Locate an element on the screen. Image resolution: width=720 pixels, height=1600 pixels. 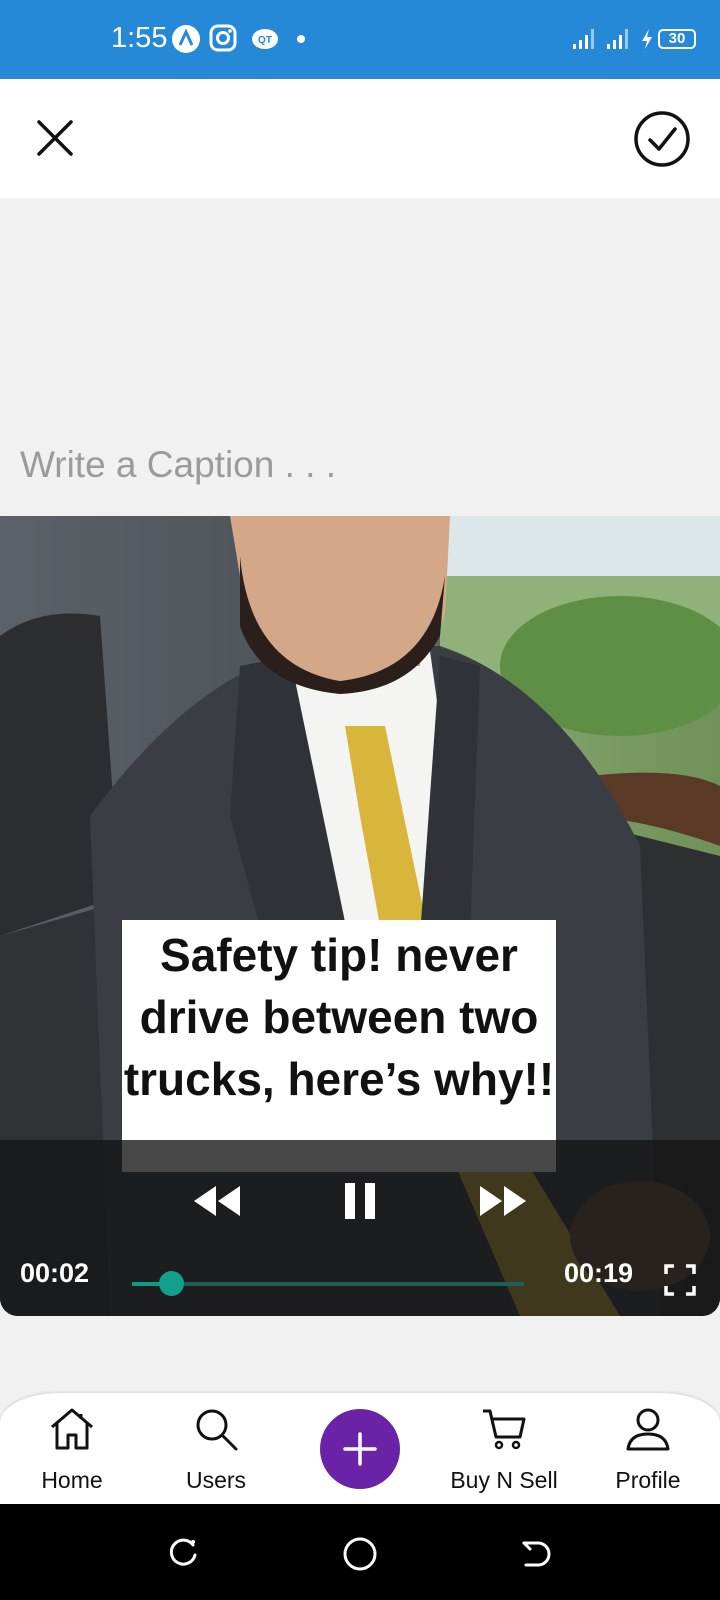
bottom-navigation: Home Users Buy N Sell Profile is located at coordinates (360, 1448).